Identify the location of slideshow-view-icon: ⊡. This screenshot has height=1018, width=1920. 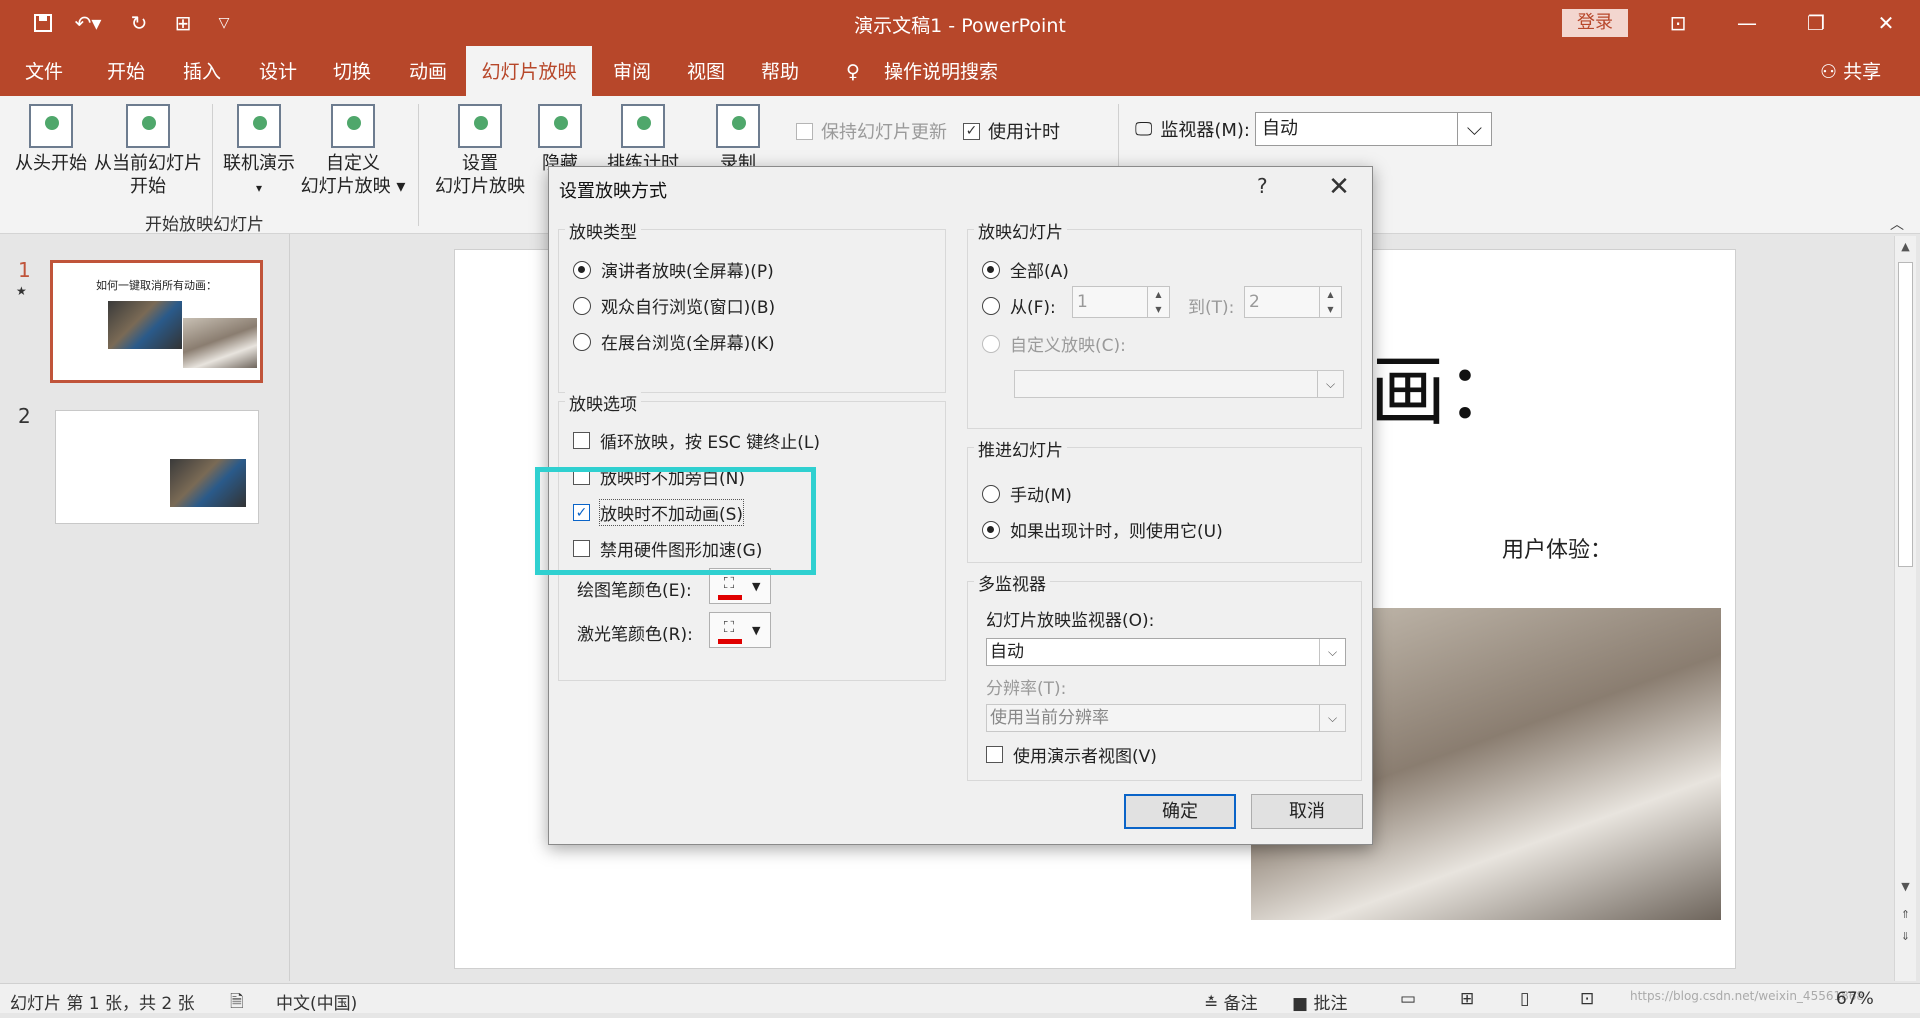
(1587, 999).